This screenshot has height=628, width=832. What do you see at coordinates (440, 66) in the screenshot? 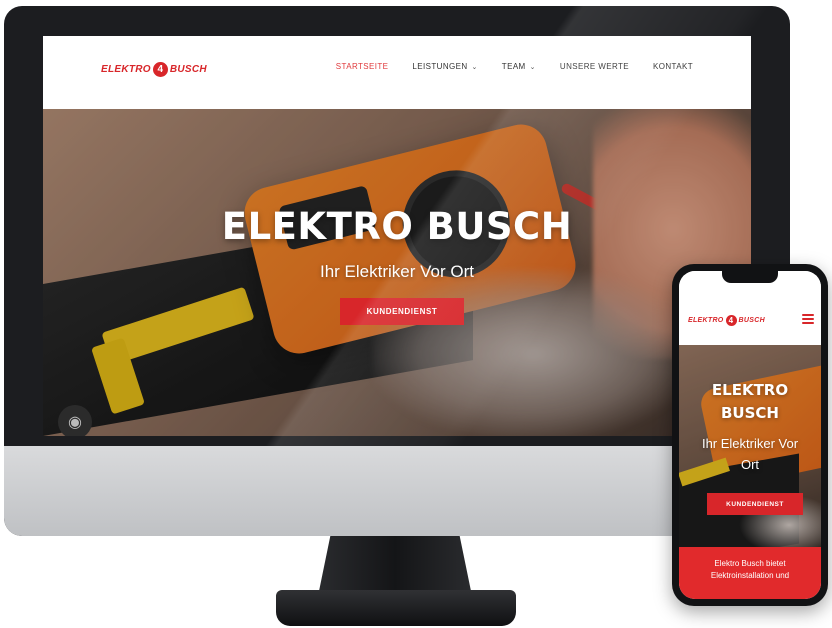
I see `nav-label: LEISTUNGEN` at bounding box center [440, 66].